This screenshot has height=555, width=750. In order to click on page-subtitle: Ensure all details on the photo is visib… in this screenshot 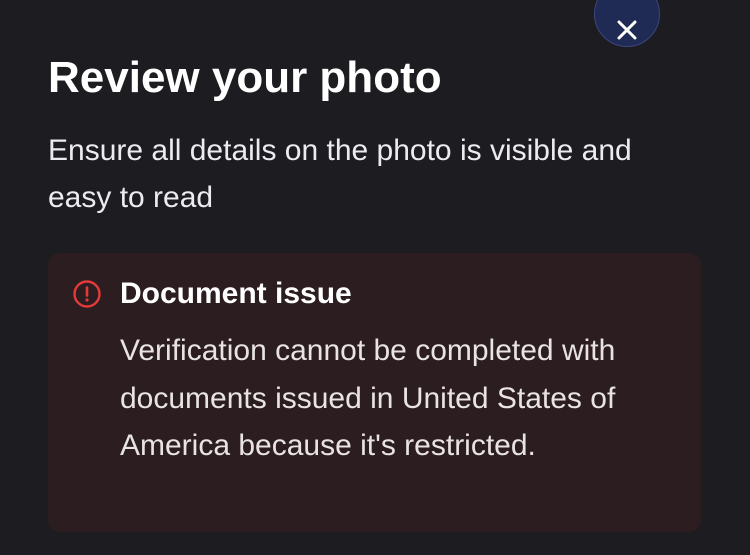, I will do `click(340, 174)`.